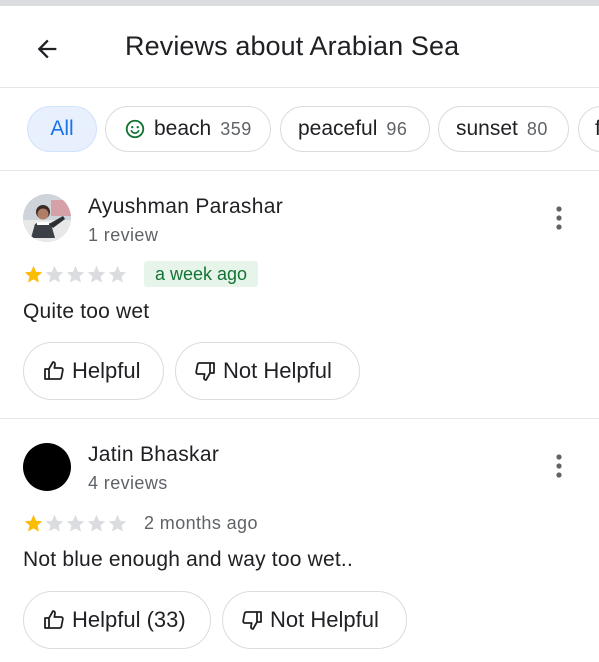 The width and height of the screenshot is (599, 662). What do you see at coordinates (397, 128) in the screenshot?
I see `chip-count: 96` at bounding box center [397, 128].